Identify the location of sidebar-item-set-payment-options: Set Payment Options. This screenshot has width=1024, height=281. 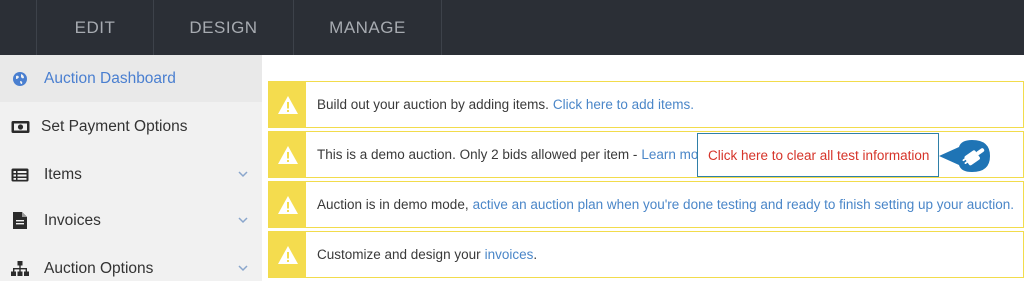
(131, 126).